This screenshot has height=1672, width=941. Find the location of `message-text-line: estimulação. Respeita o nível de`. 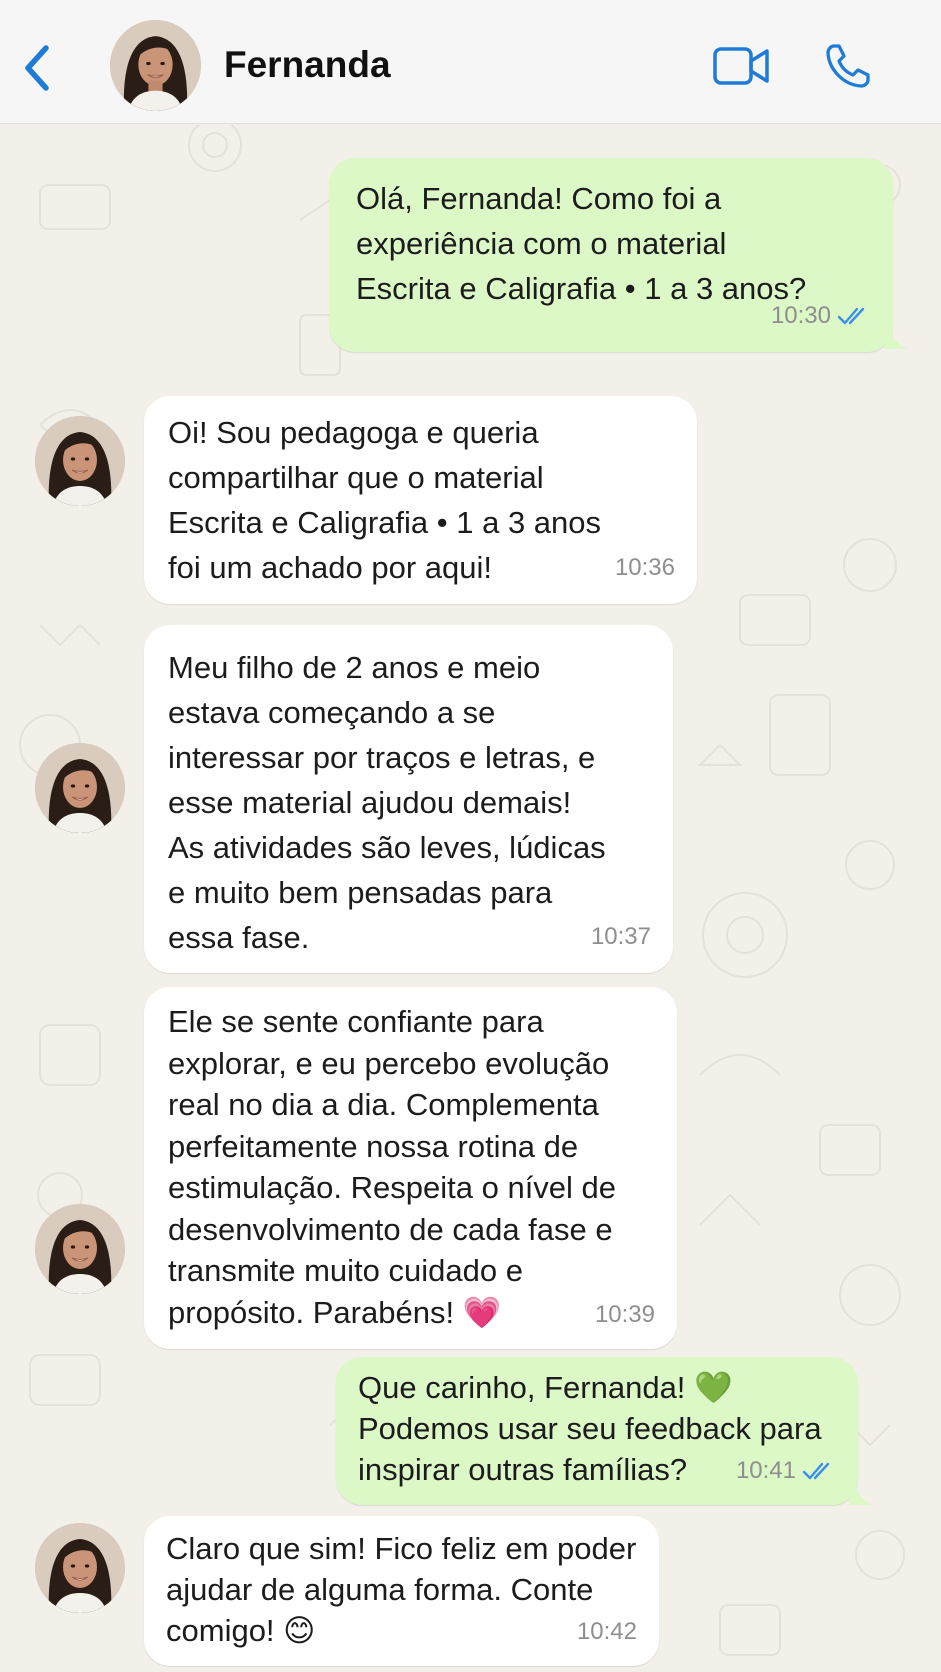

message-text-line: estimulação. Respeita o nível de is located at coordinates (392, 1187).